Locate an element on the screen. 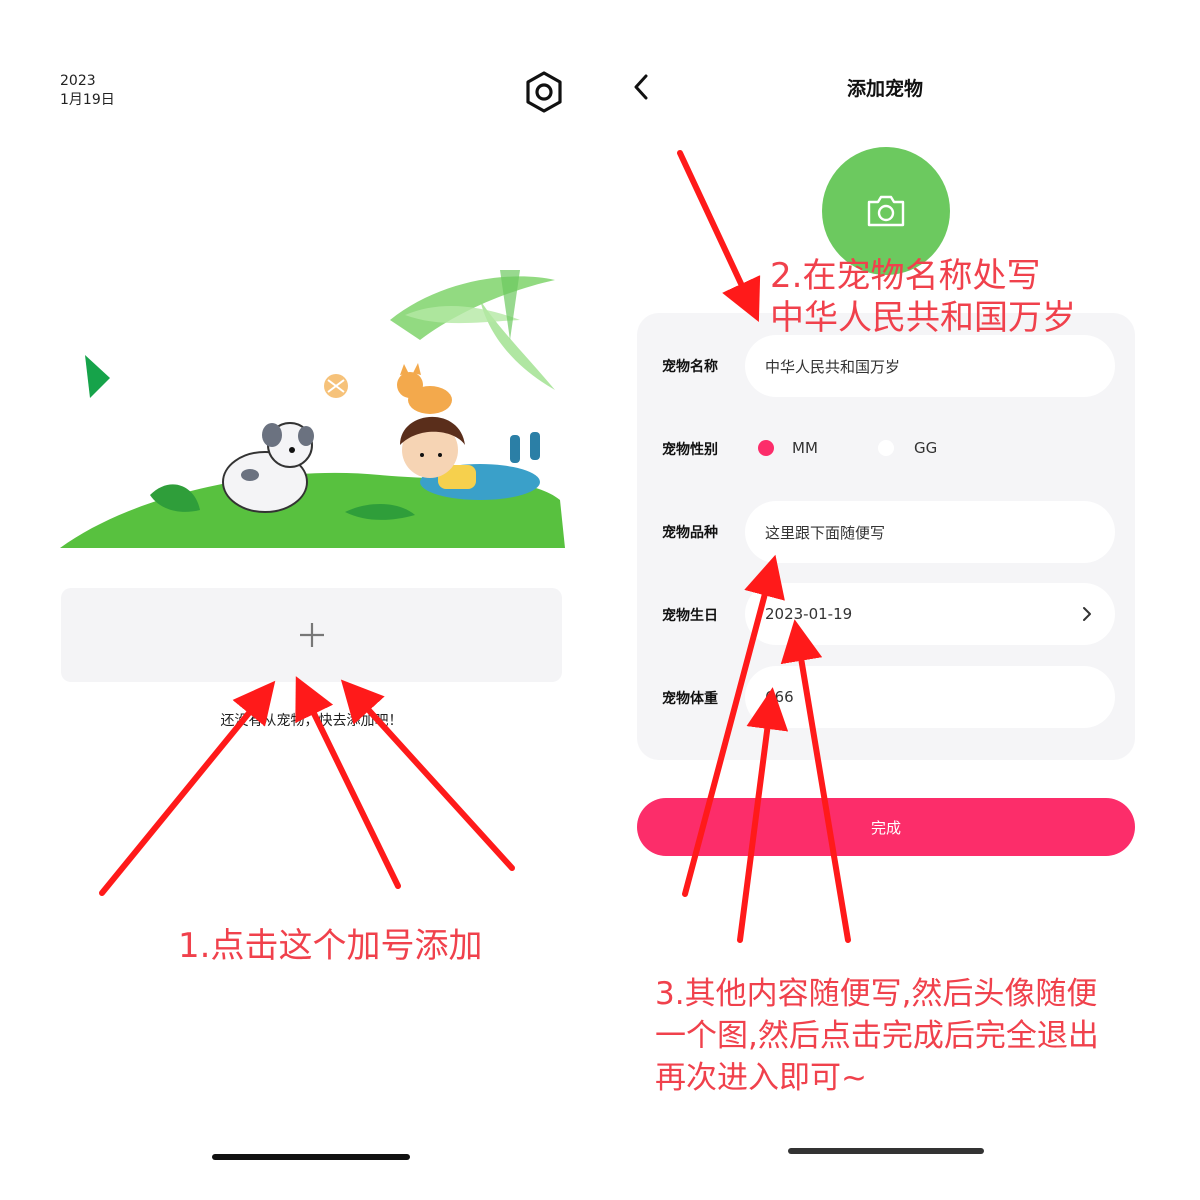 This screenshot has height=1200, width=1200. gender-option-mm: MM is located at coordinates (805, 448).